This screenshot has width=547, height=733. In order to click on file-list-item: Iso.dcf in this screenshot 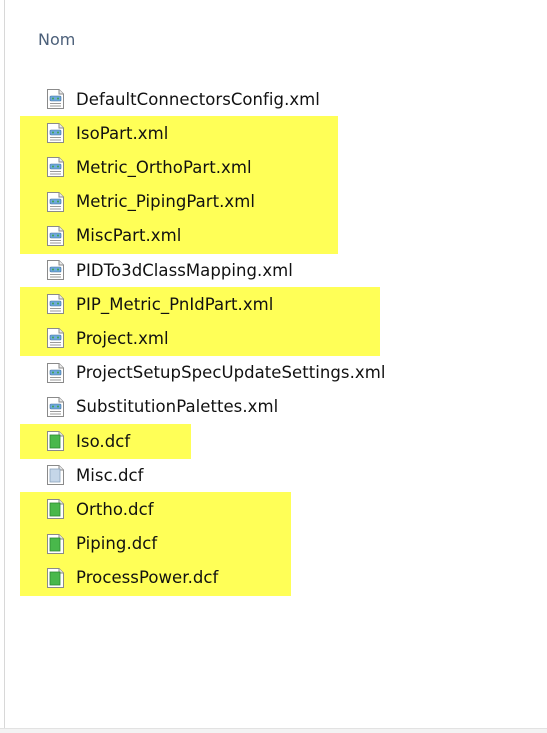, I will do `click(88, 441)`.